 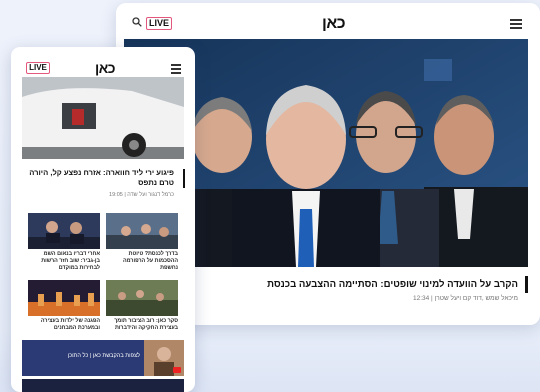 I want to click on news-card: הפגנה של ילדות בעצירה ובמערכת המבחנים, so click(x=64, y=306).